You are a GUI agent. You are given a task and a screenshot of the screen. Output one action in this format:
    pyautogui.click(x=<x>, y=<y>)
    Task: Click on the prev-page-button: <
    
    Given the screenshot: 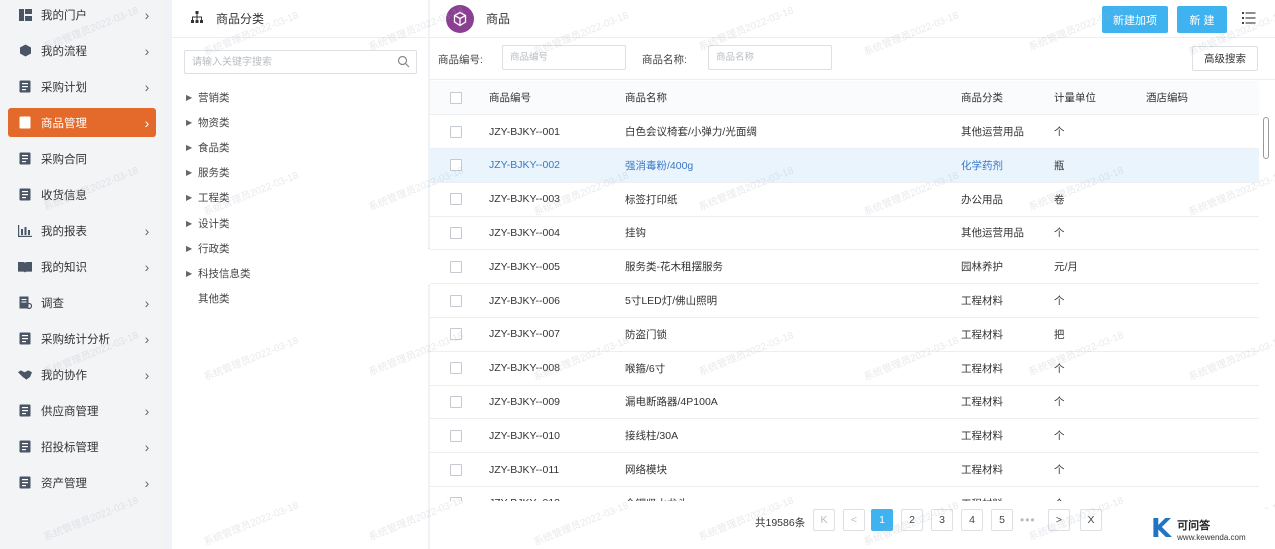 What is the action you would take?
    pyautogui.click(x=854, y=520)
    